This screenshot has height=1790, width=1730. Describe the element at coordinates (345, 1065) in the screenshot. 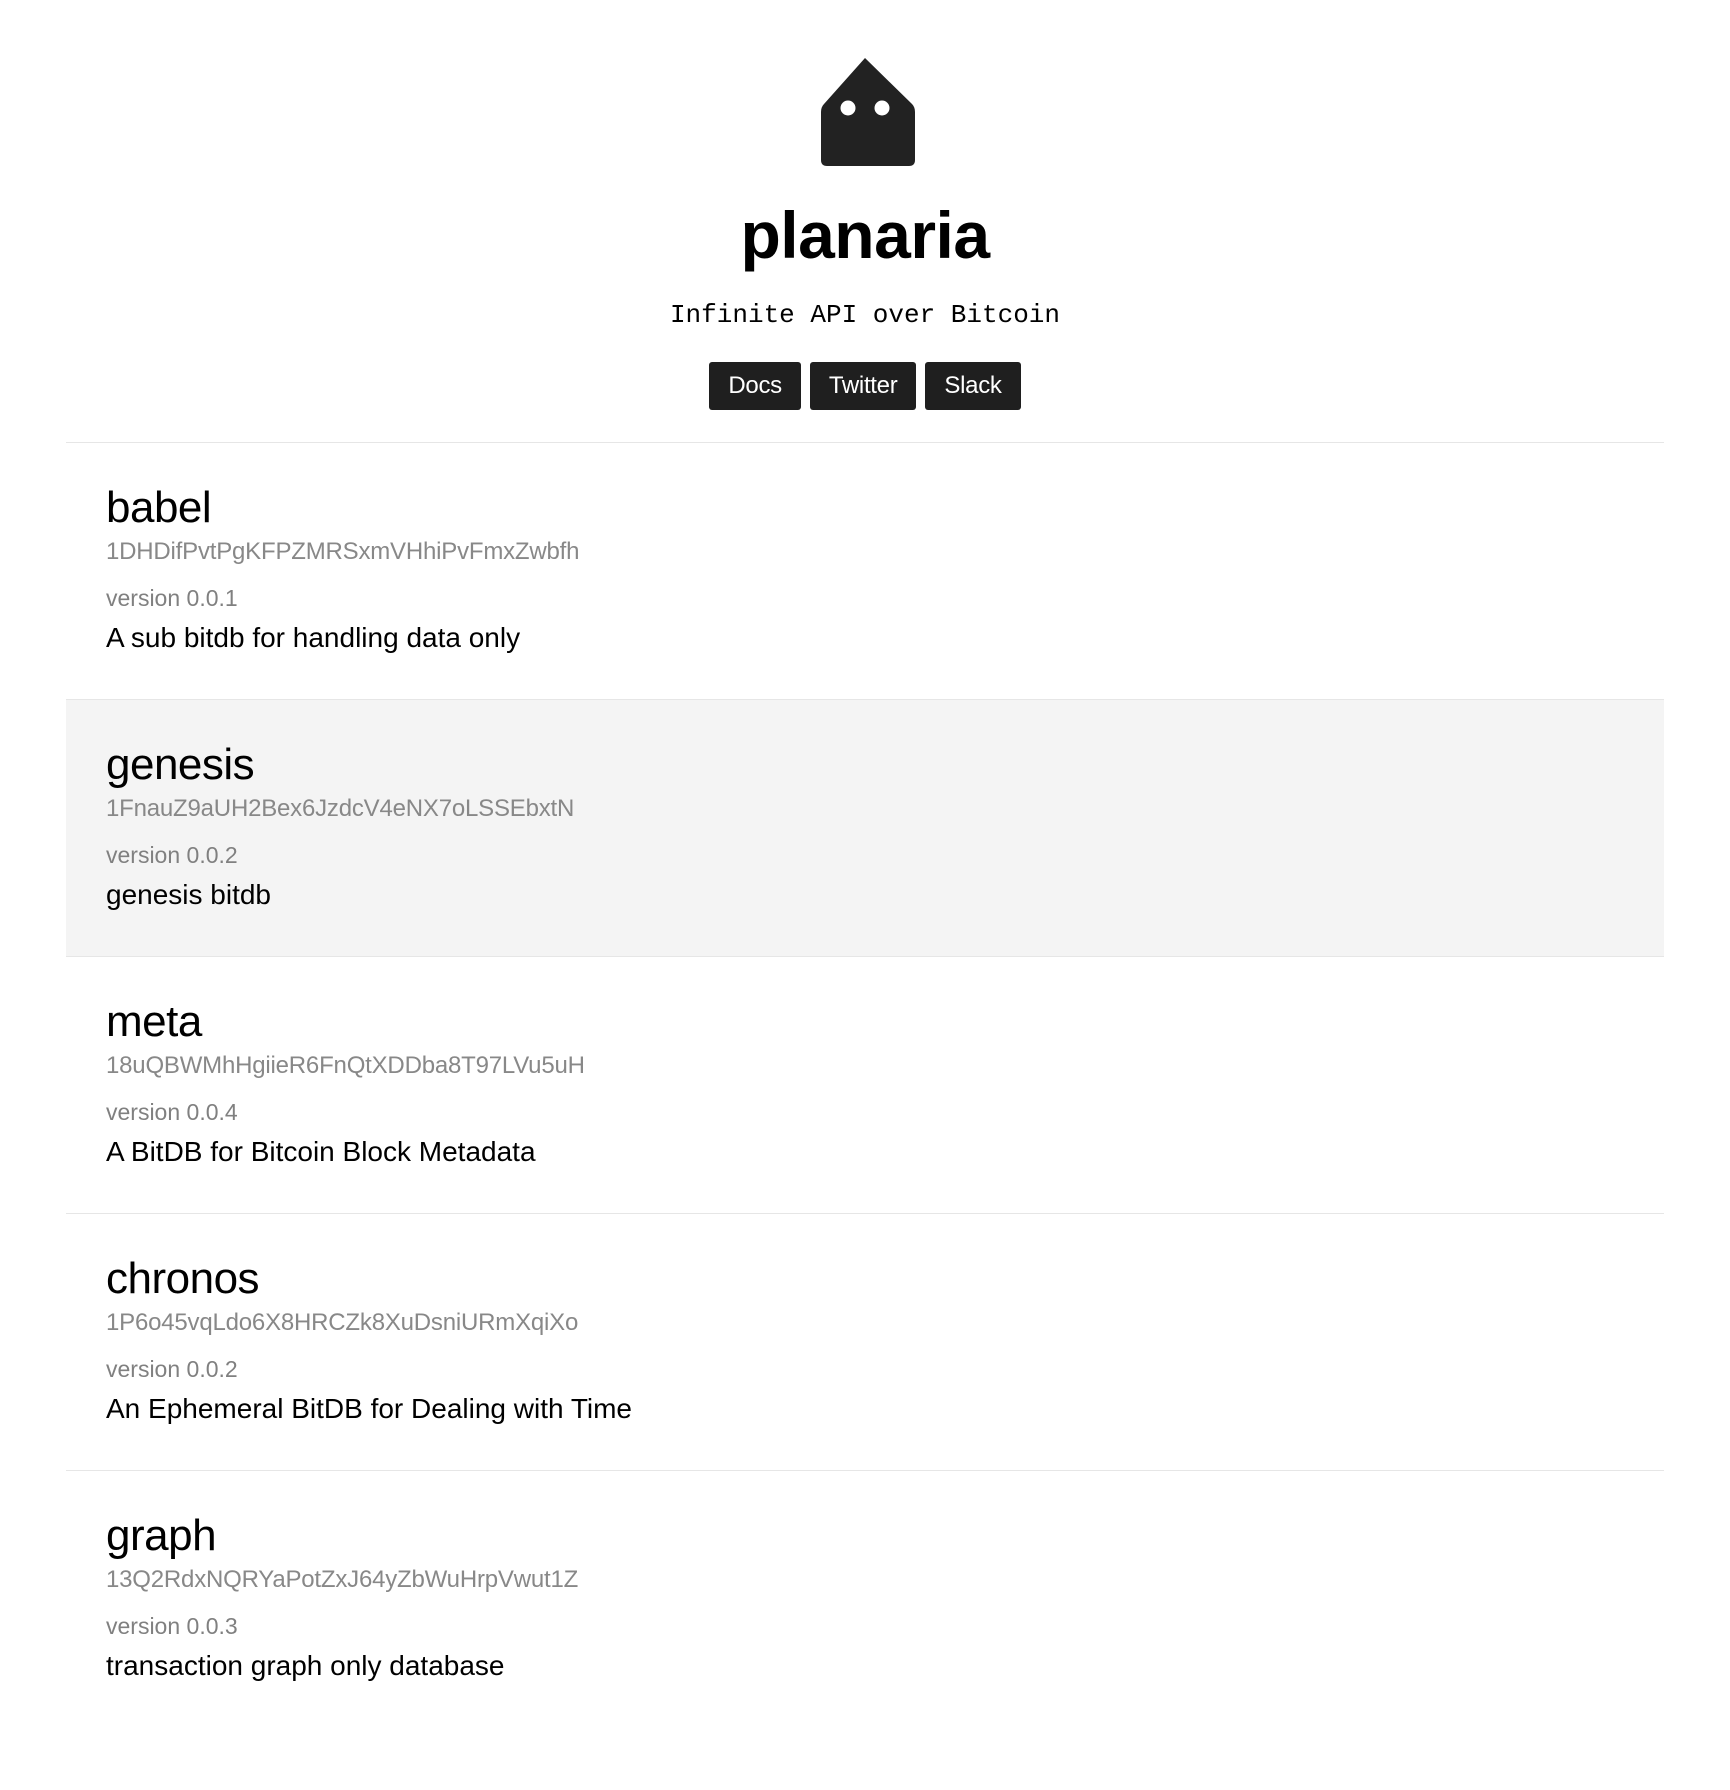

I see `item-address: 18uQBWMhHgiieR6FnQtXDDba8T97LVu5uH` at that location.